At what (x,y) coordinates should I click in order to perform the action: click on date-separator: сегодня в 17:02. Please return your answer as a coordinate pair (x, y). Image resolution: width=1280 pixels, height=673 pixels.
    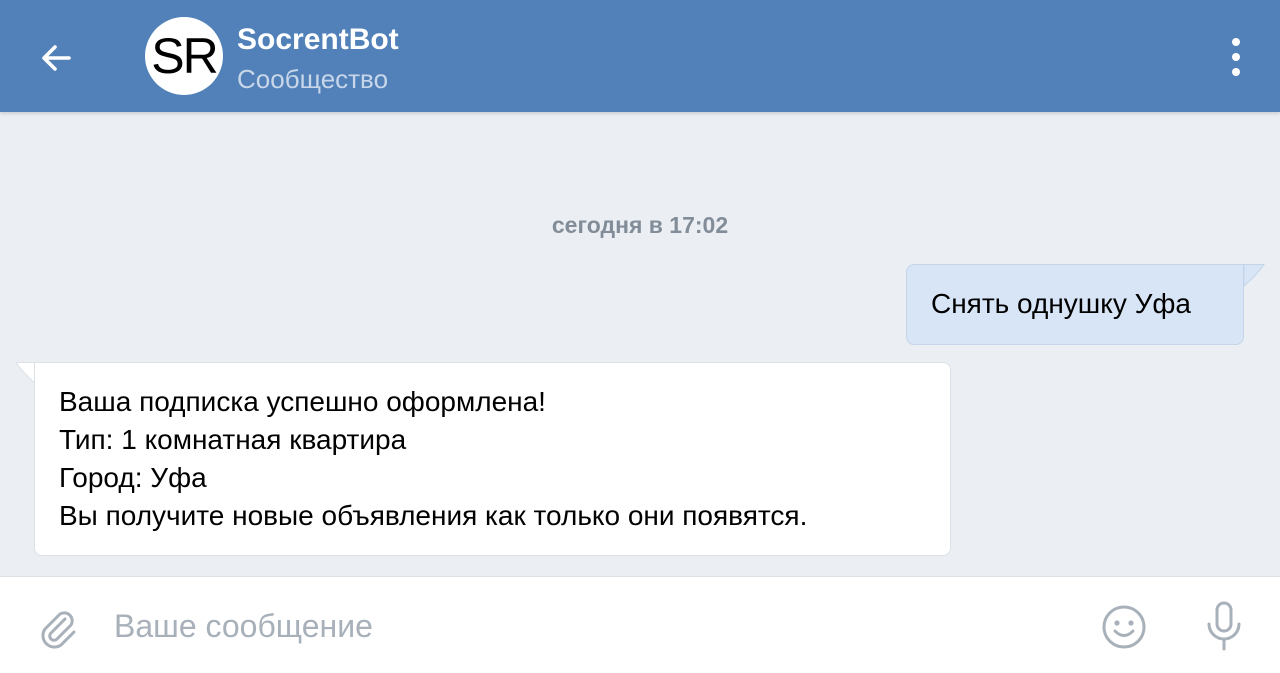
    Looking at the image, I should click on (640, 225).